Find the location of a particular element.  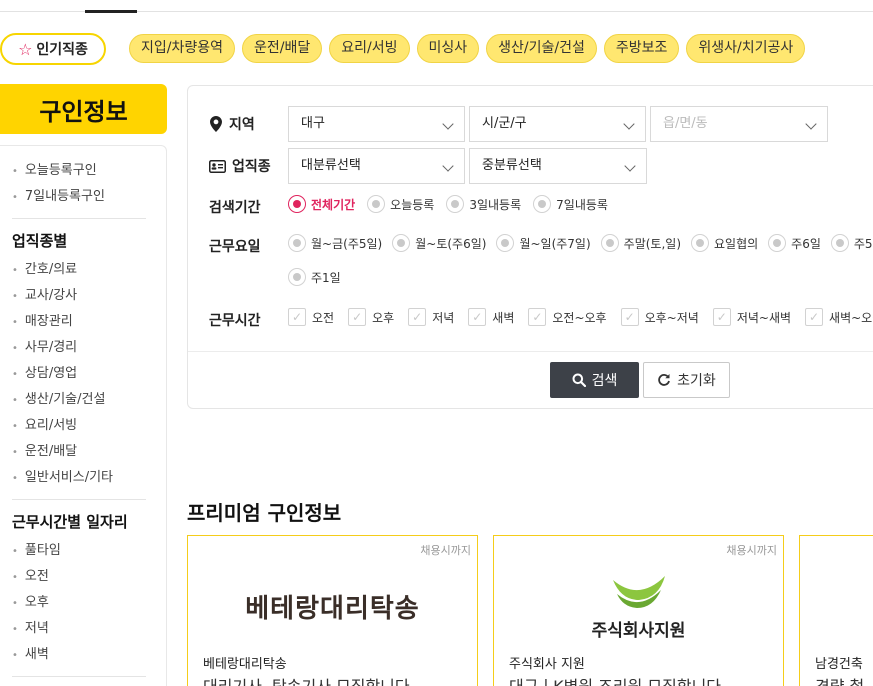

popular-chip: 위생사/치기공사 is located at coordinates (746, 48).